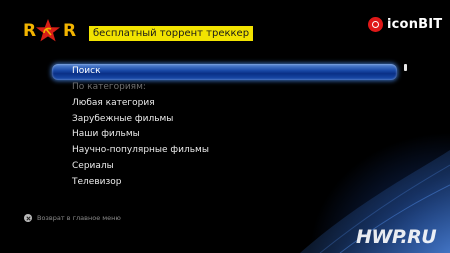  What do you see at coordinates (375, 24) in the screenshot?
I see `iconbit-icon` at bounding box center [375, 24].